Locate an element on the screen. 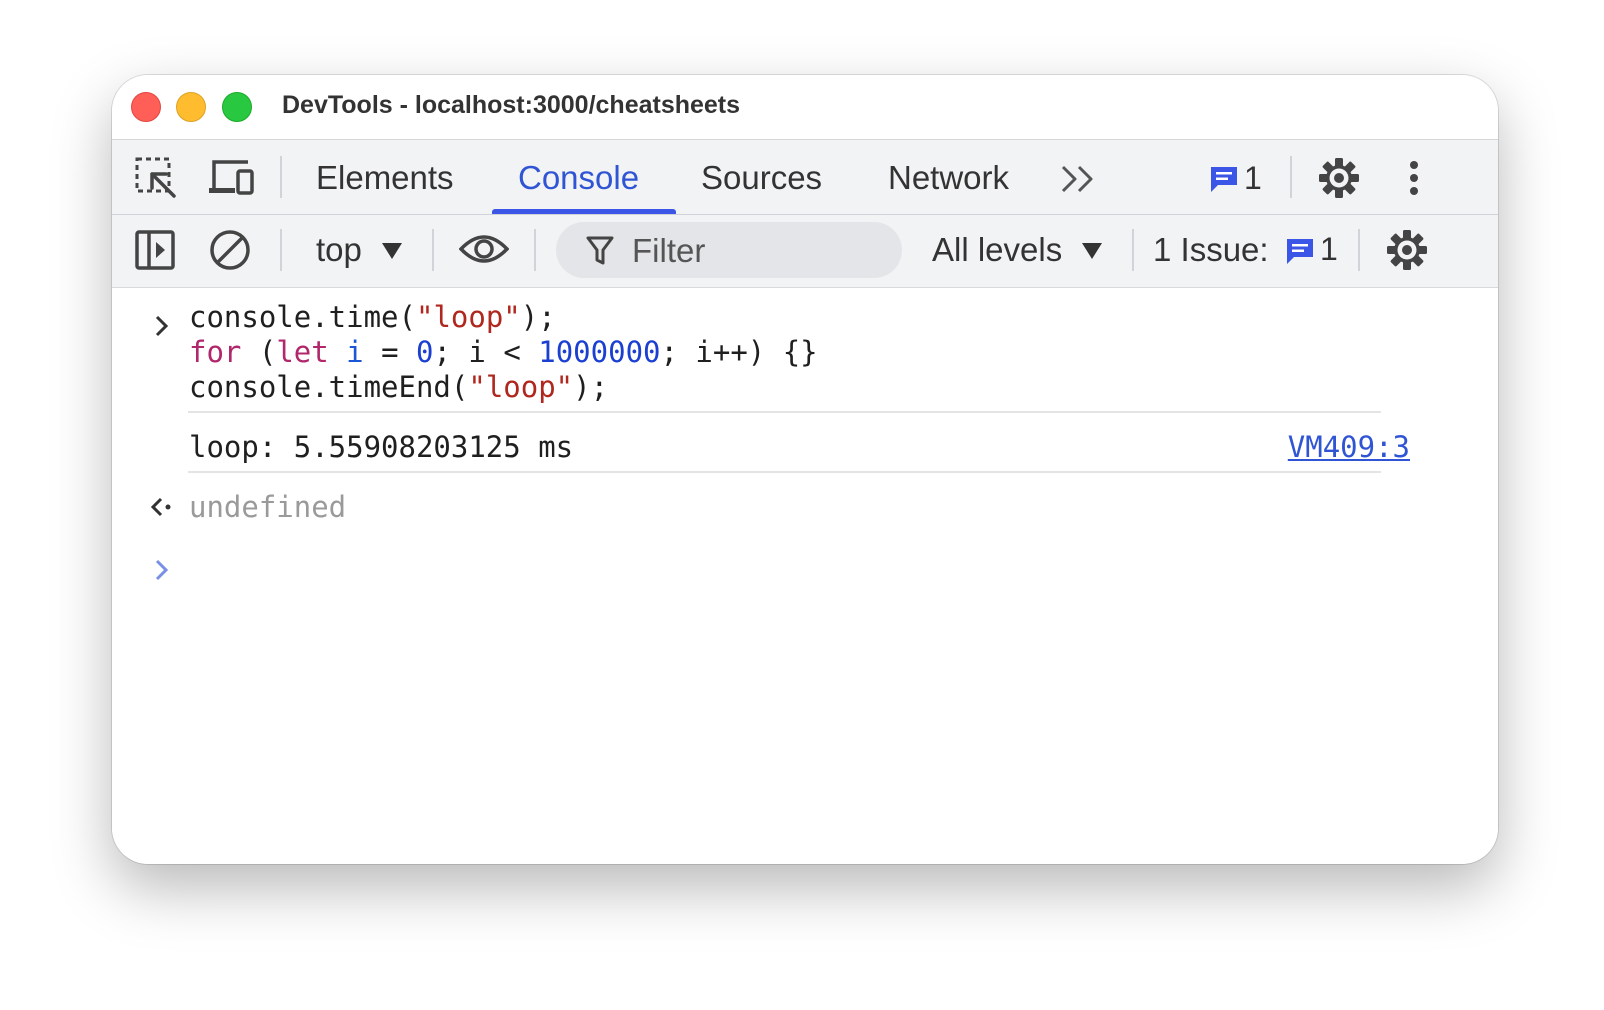 The width and height of the screenshot is (1604, 1010). active-tab-indicator is located at coordinates (584, 211).